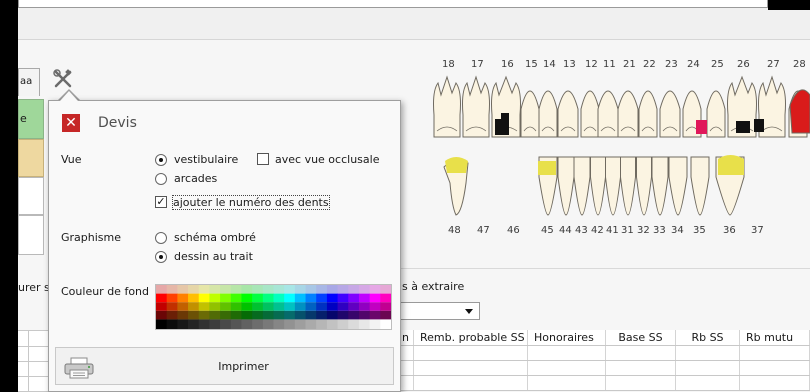 Image resolution: width=810 pixels, height=392 pixels. Describe the element at coordinates (251, 202) in the screenshot. I see `checkbox-numero-dents-label: ajouter le numéro des dents` at that location.